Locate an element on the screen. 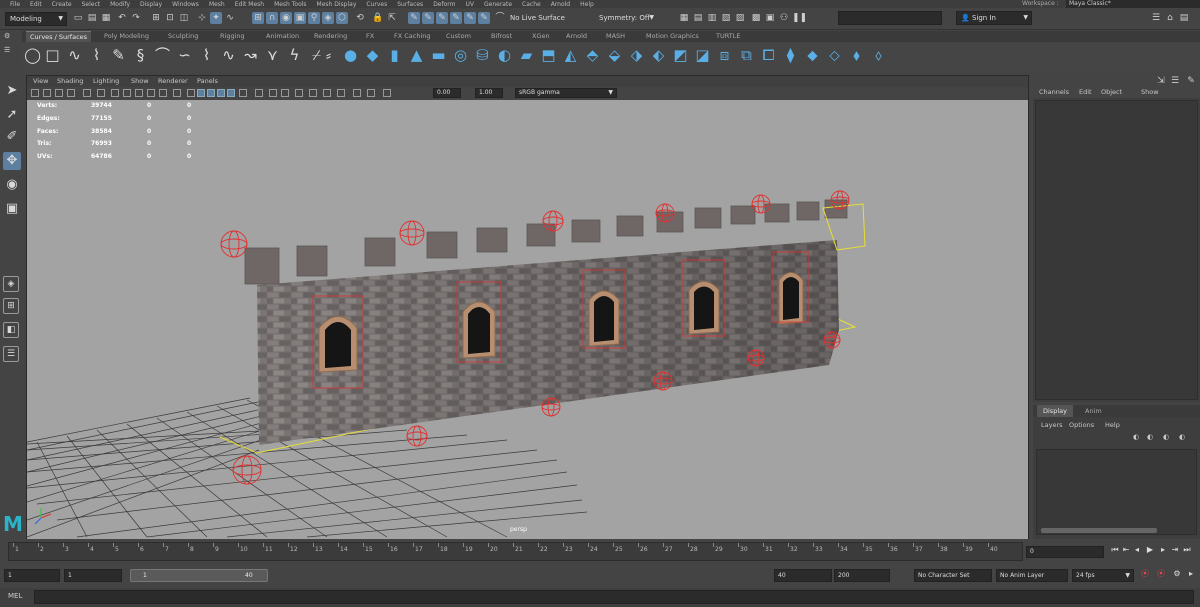 The width and height of the screenshot is (1200, 607). shelf-tab-poly-modeling: Poly Modeling is located at coordinates (126, 36).